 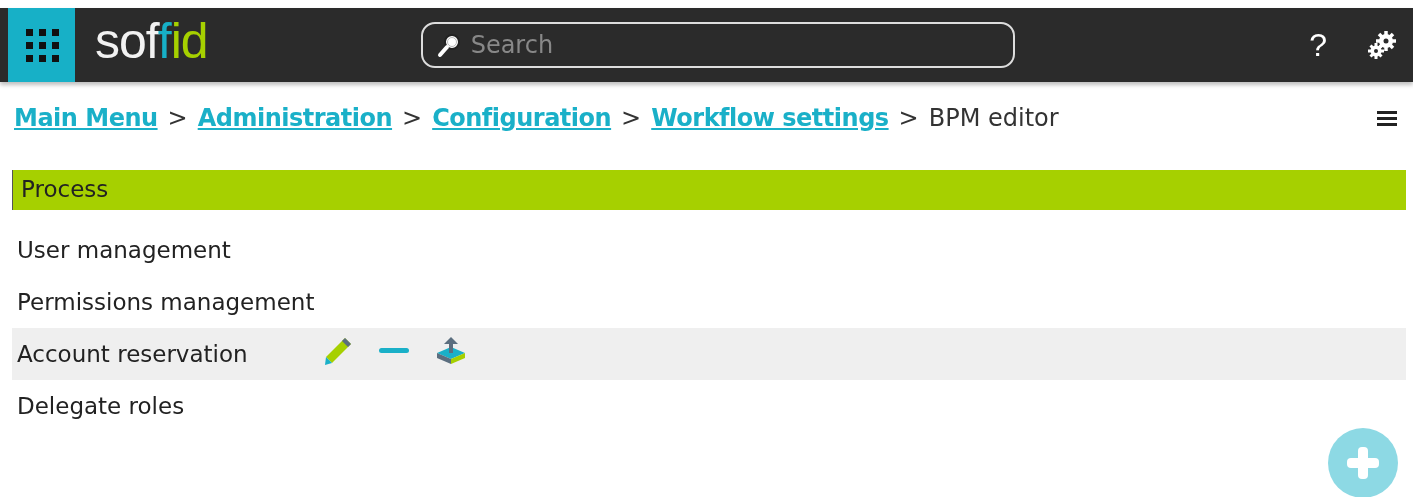 I want to click on process-name: Permissions management, so click(x=166, y=302).